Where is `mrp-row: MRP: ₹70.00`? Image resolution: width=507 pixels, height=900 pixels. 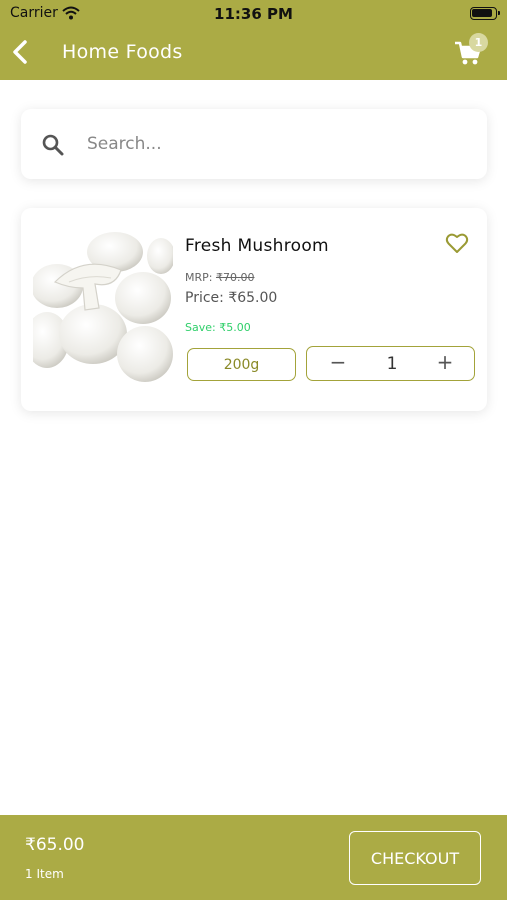
mrp-row: MRP: ₹70.00 is located at coordinates (219, 277).